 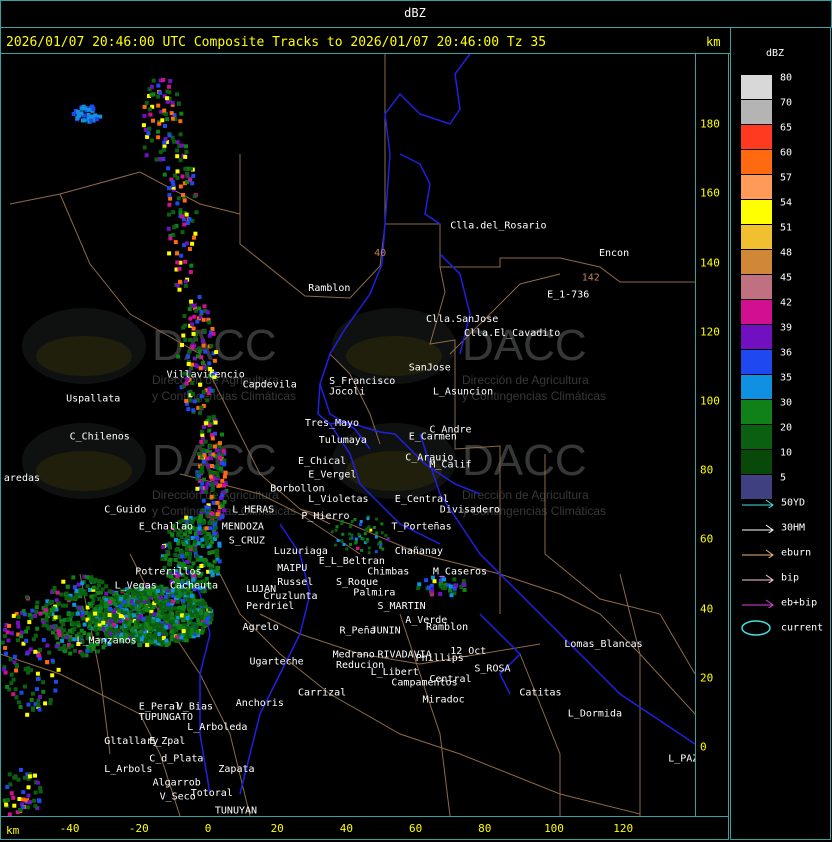 What do you see at coordinates (707, 539) in the screenshot?
I see `y-tick-label: 60` at bounding box center [707, 539].